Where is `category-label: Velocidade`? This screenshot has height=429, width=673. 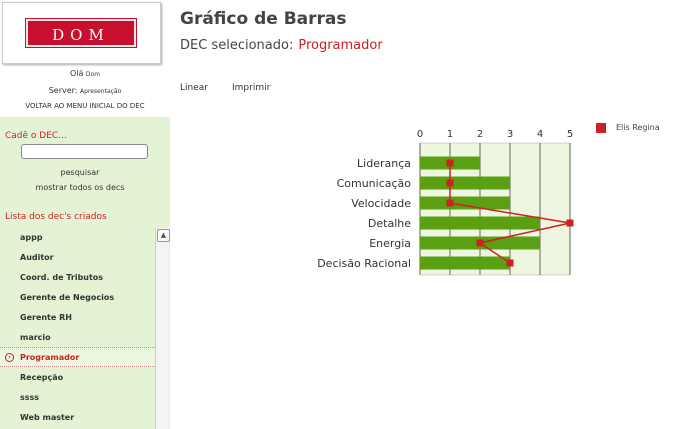 category-label: Velocidade is located at coordinates (381, 203).